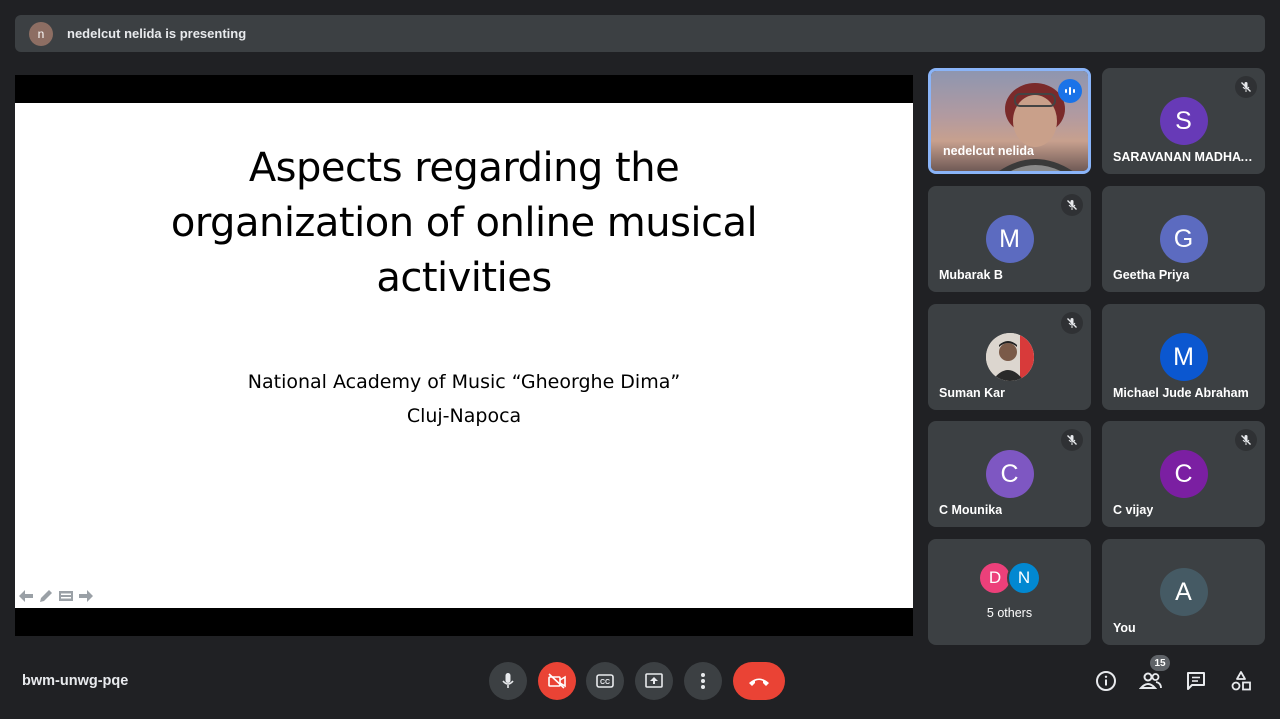  I want to click on chat-icon, so click(1196, 681).